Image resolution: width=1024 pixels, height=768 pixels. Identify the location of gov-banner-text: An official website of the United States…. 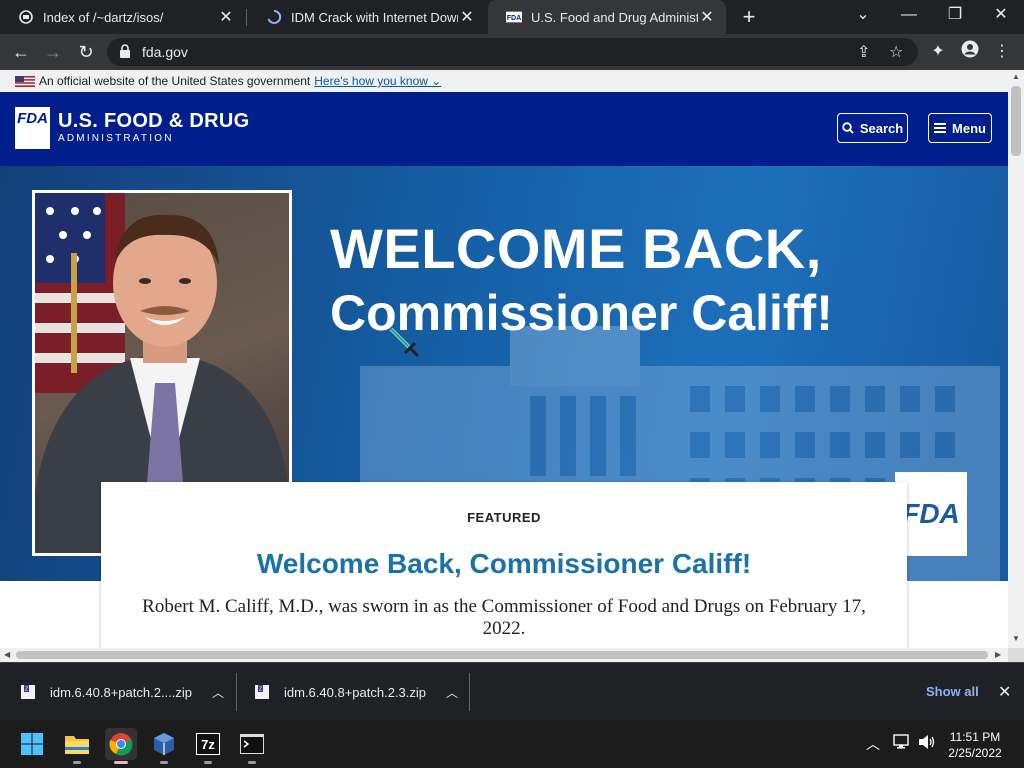
(175, 81).